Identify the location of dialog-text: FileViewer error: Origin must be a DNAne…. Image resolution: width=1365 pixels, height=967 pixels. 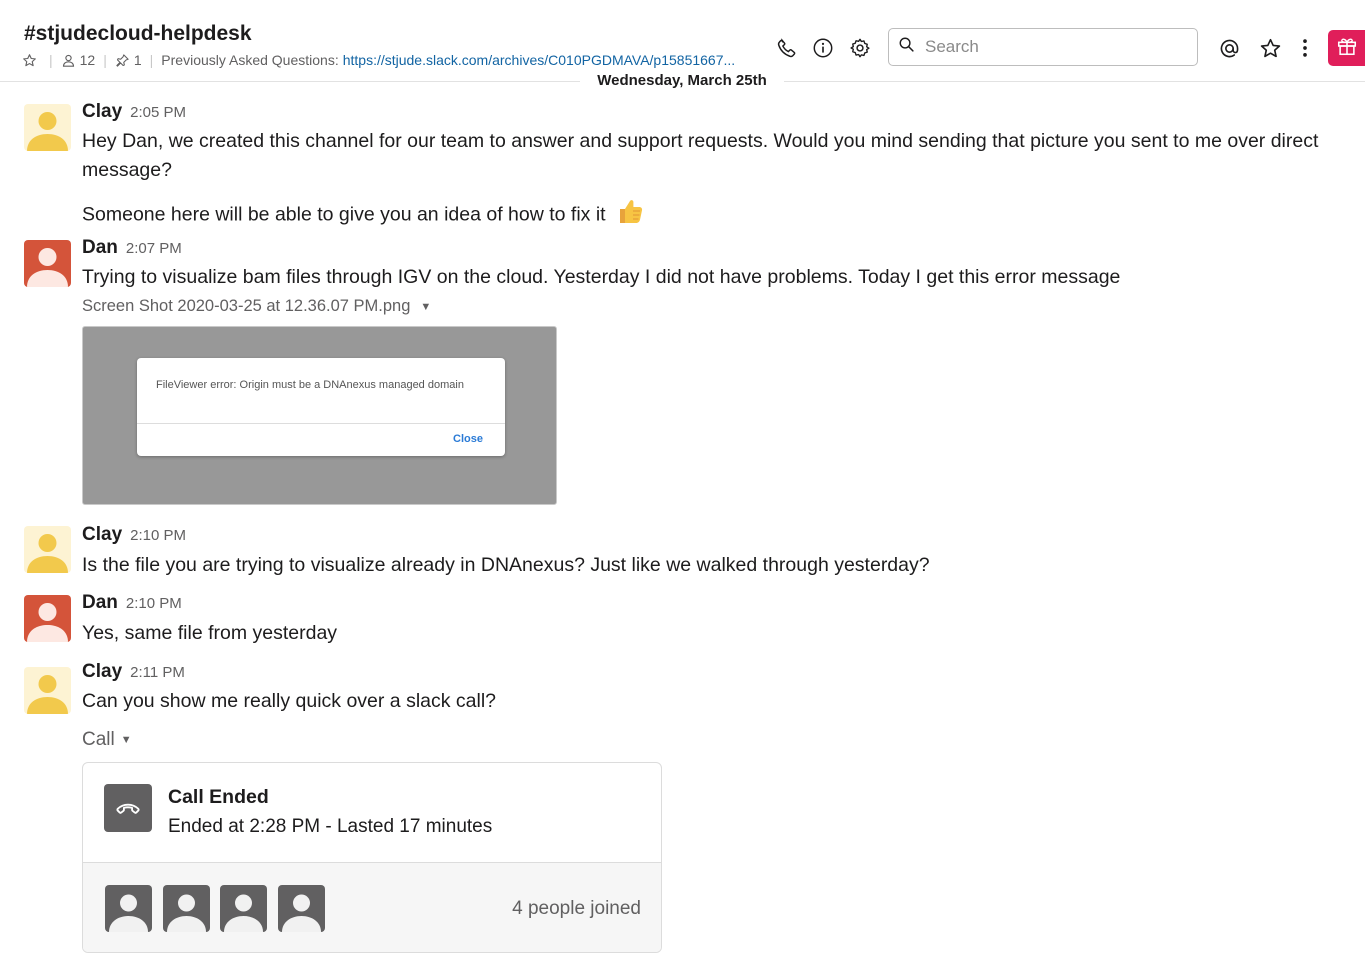
(310, 385).